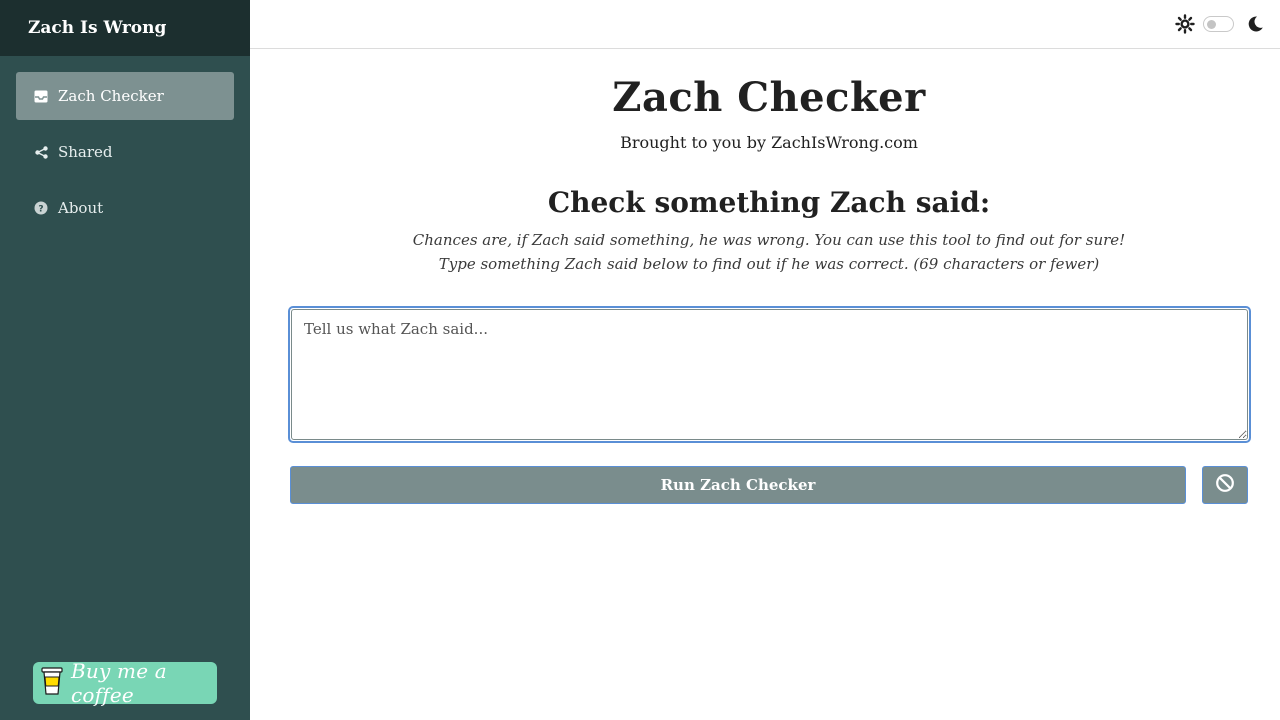 The height and width of the screenshot is (720, 1280). I want to click on block-icon, so click(1225, 485).